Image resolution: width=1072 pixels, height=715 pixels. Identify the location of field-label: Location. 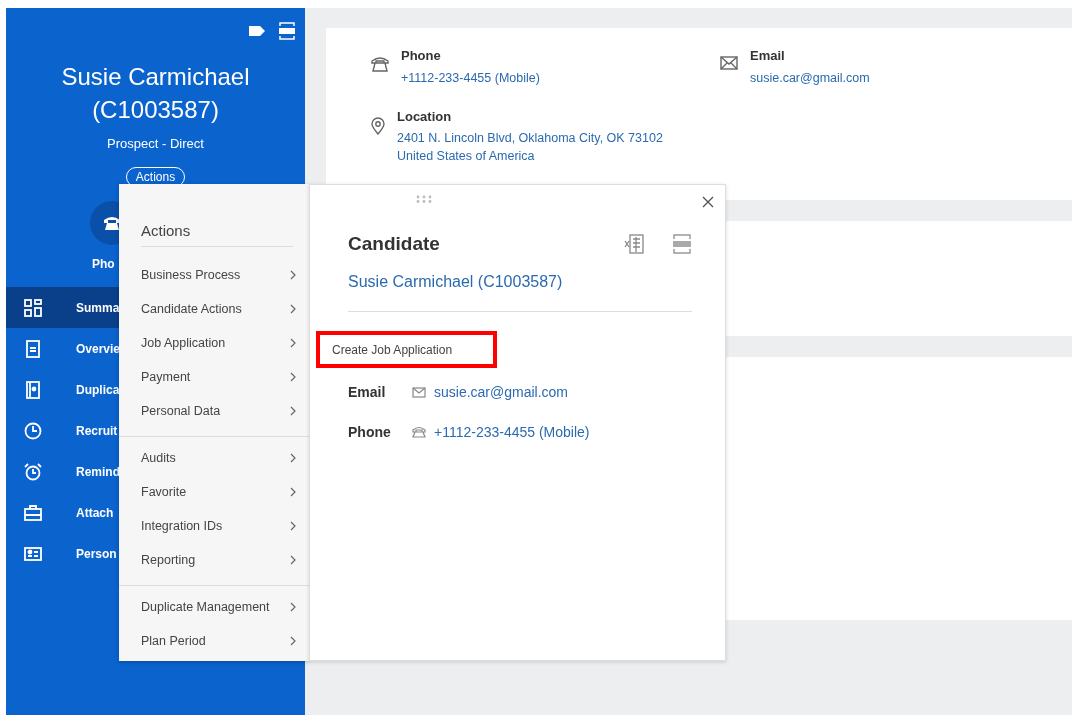
(425, 116).